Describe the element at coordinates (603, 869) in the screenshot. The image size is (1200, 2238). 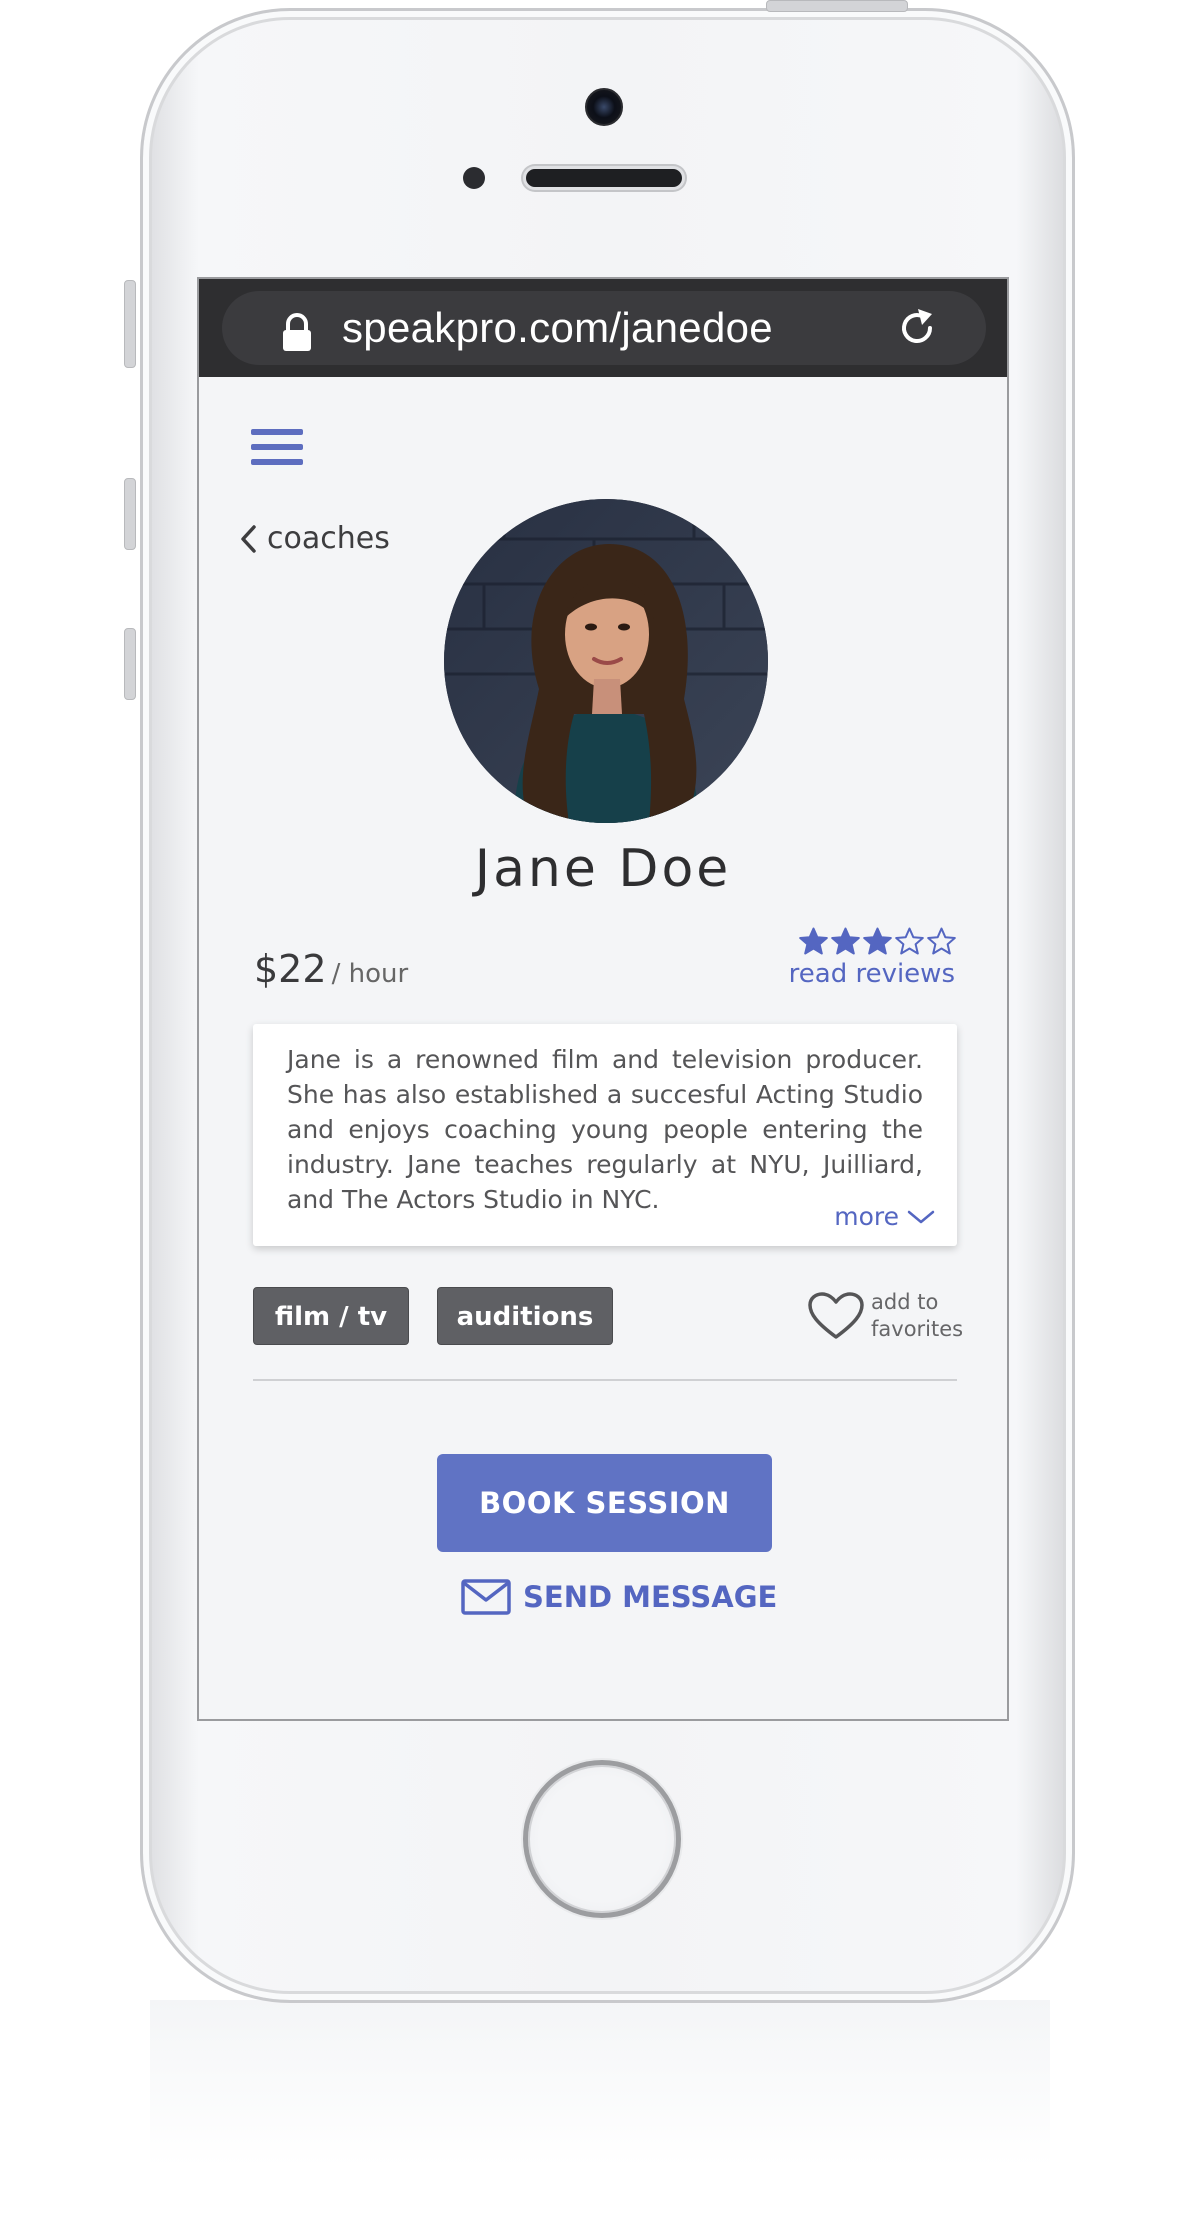
I see `coach-name: Jane Doe` at that location.